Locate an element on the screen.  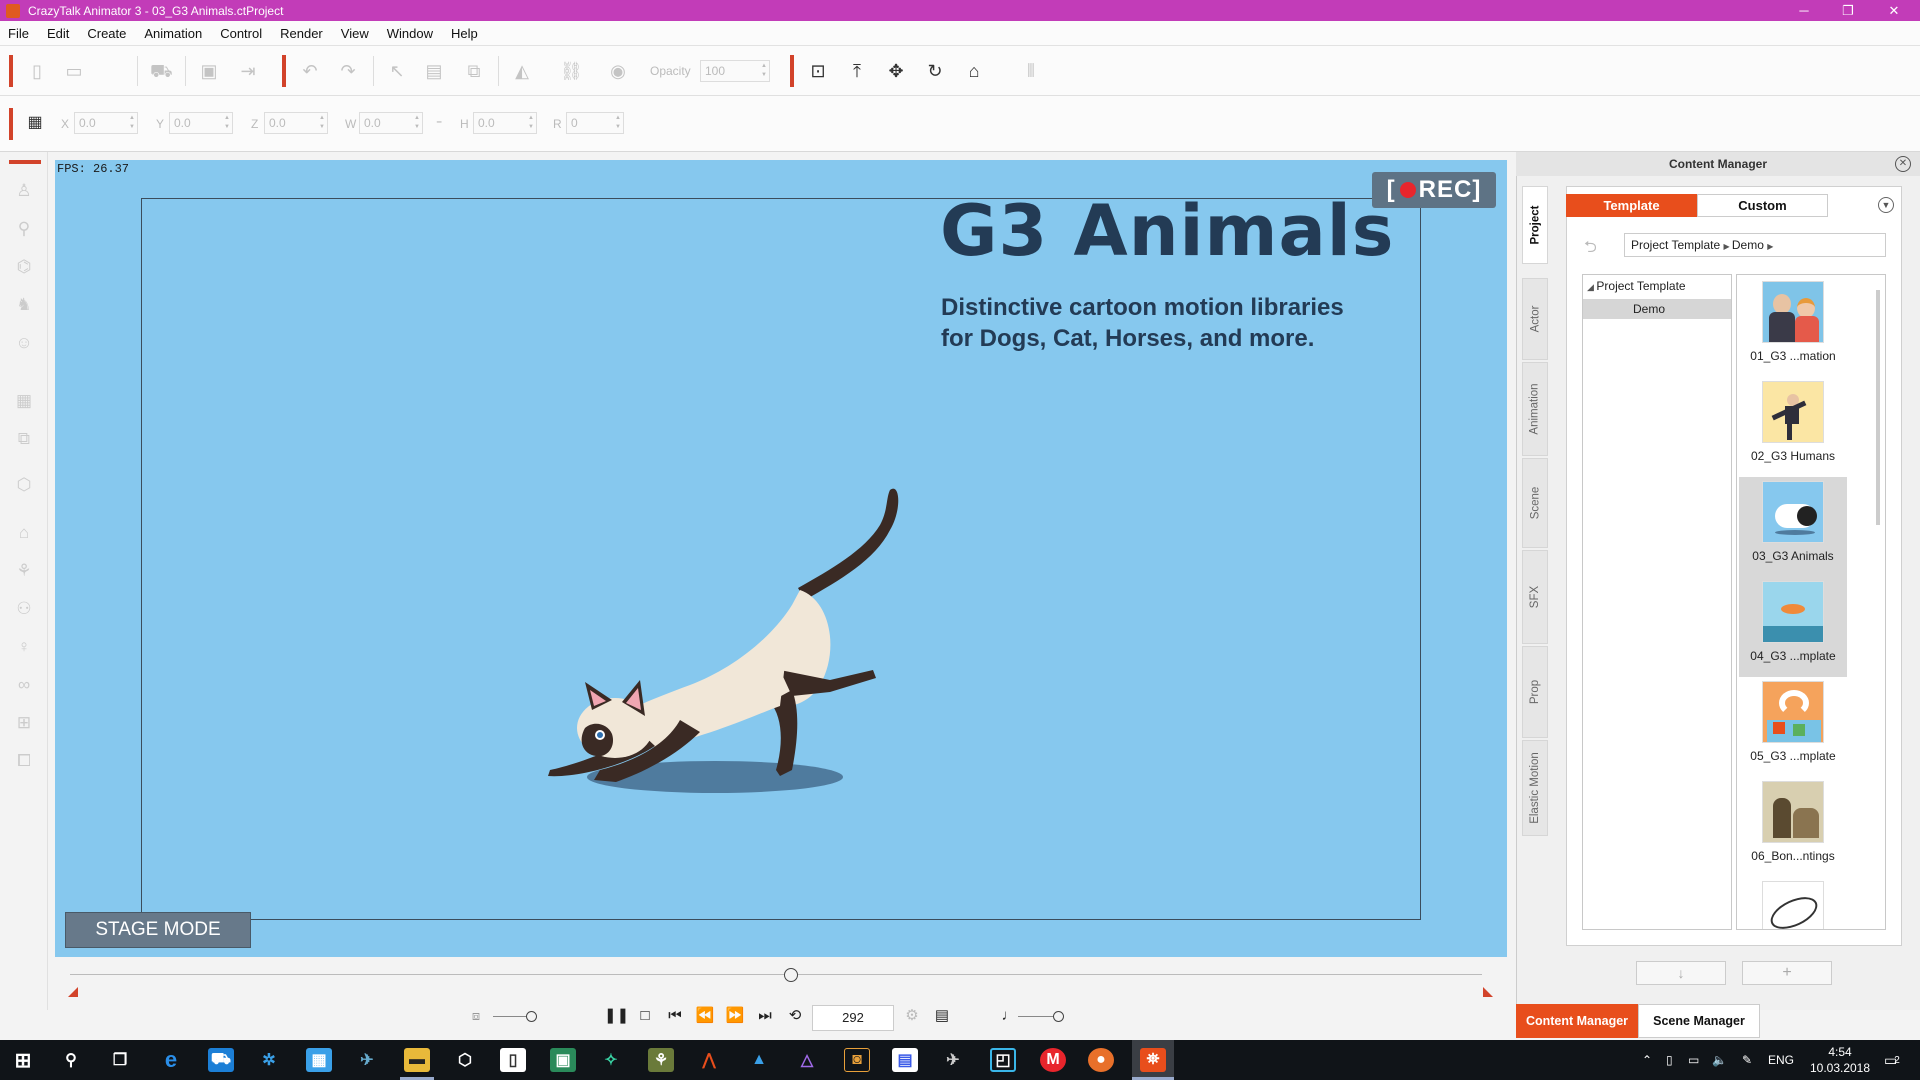
next-frame-icon: ⏩ is located at coordinates (735, 1016).